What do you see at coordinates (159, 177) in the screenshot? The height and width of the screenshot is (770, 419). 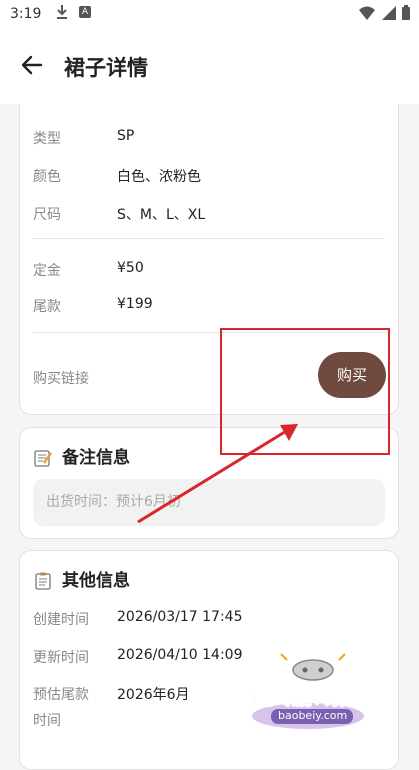 I see `color-value: 白色、浓粉色` at bounding box center [159, 177].